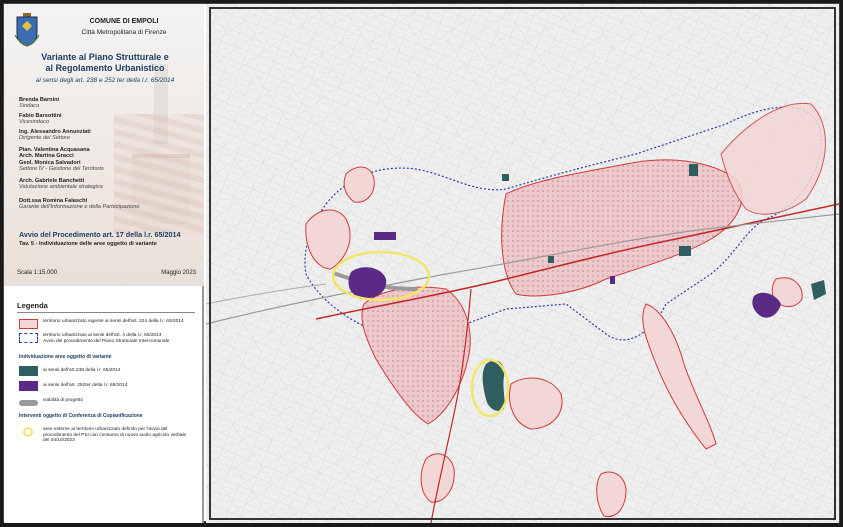 This screenshot has height=527, width=843. I want to click on yellow-ring-icon, so click(28, 432).